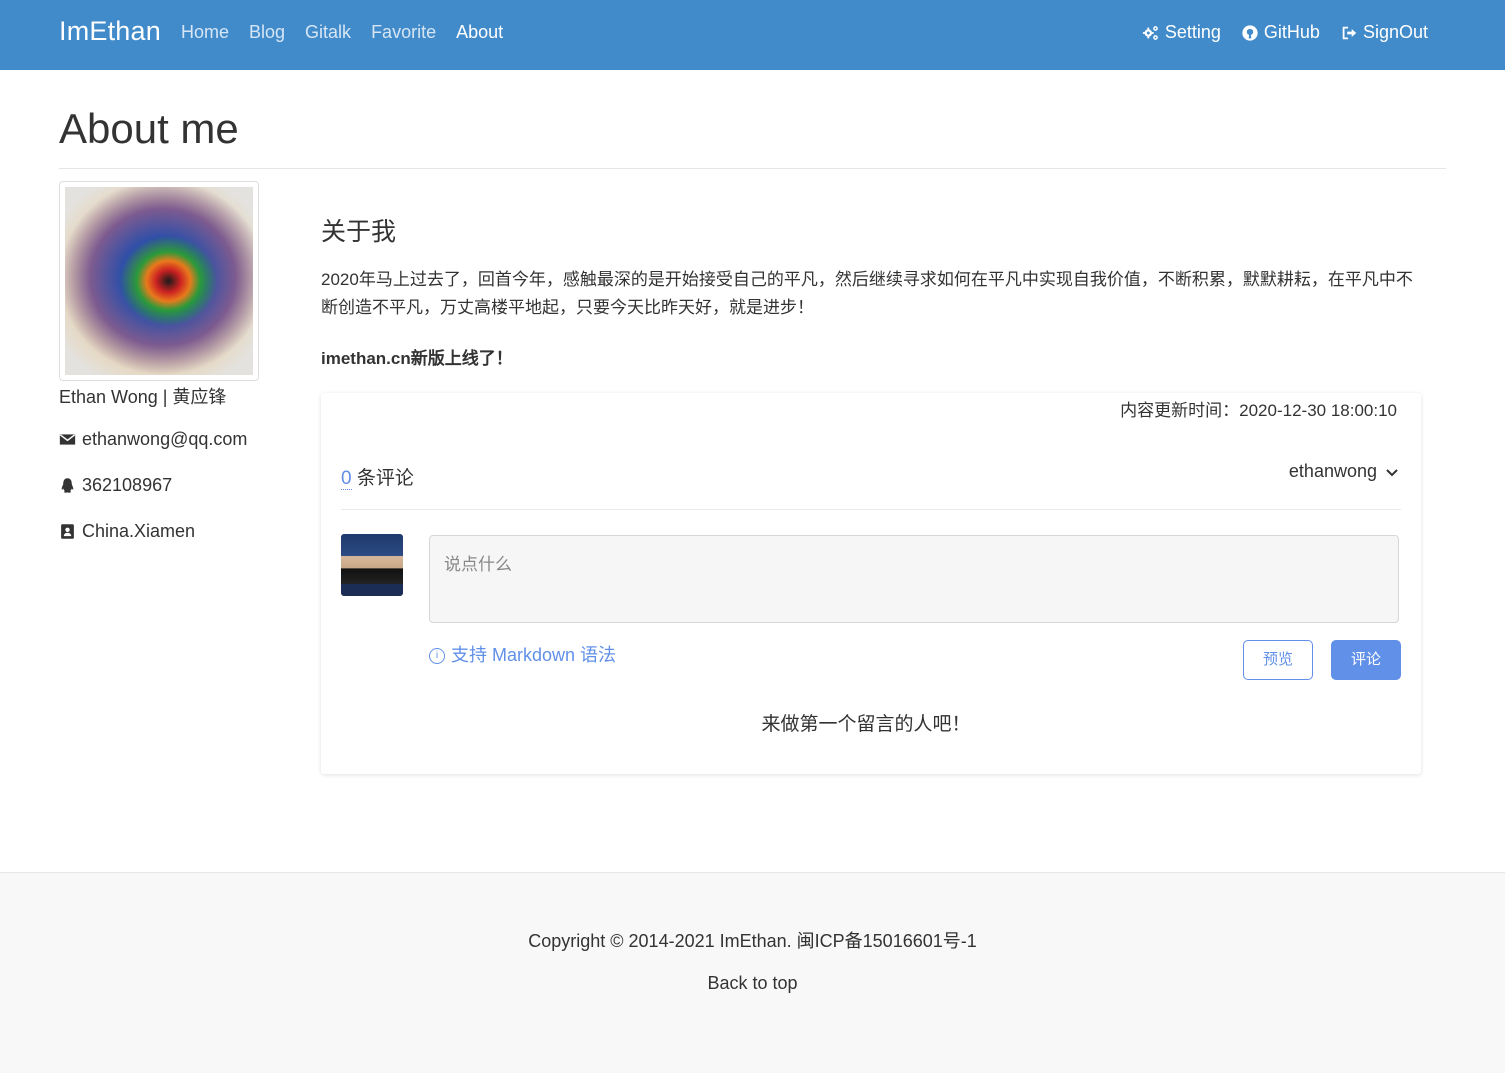 The height and width of the screenshot is (1073, 1505). I want to click on markdown-help-label: 支持 Markdown 语法, so click(534, 655).